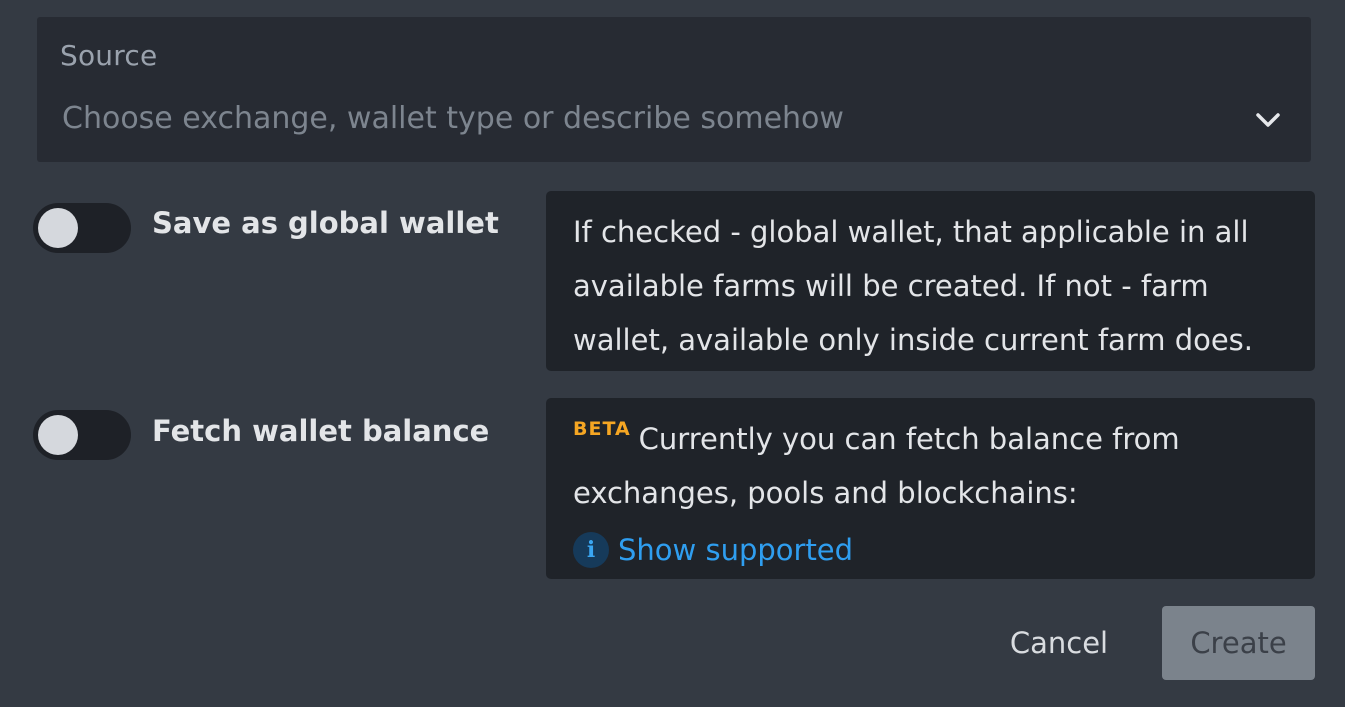 The image size is (1345, 707). Describe the element at coordinates (82, 435) in the screenshot. I see `fetch-balance-toggle` at that location.